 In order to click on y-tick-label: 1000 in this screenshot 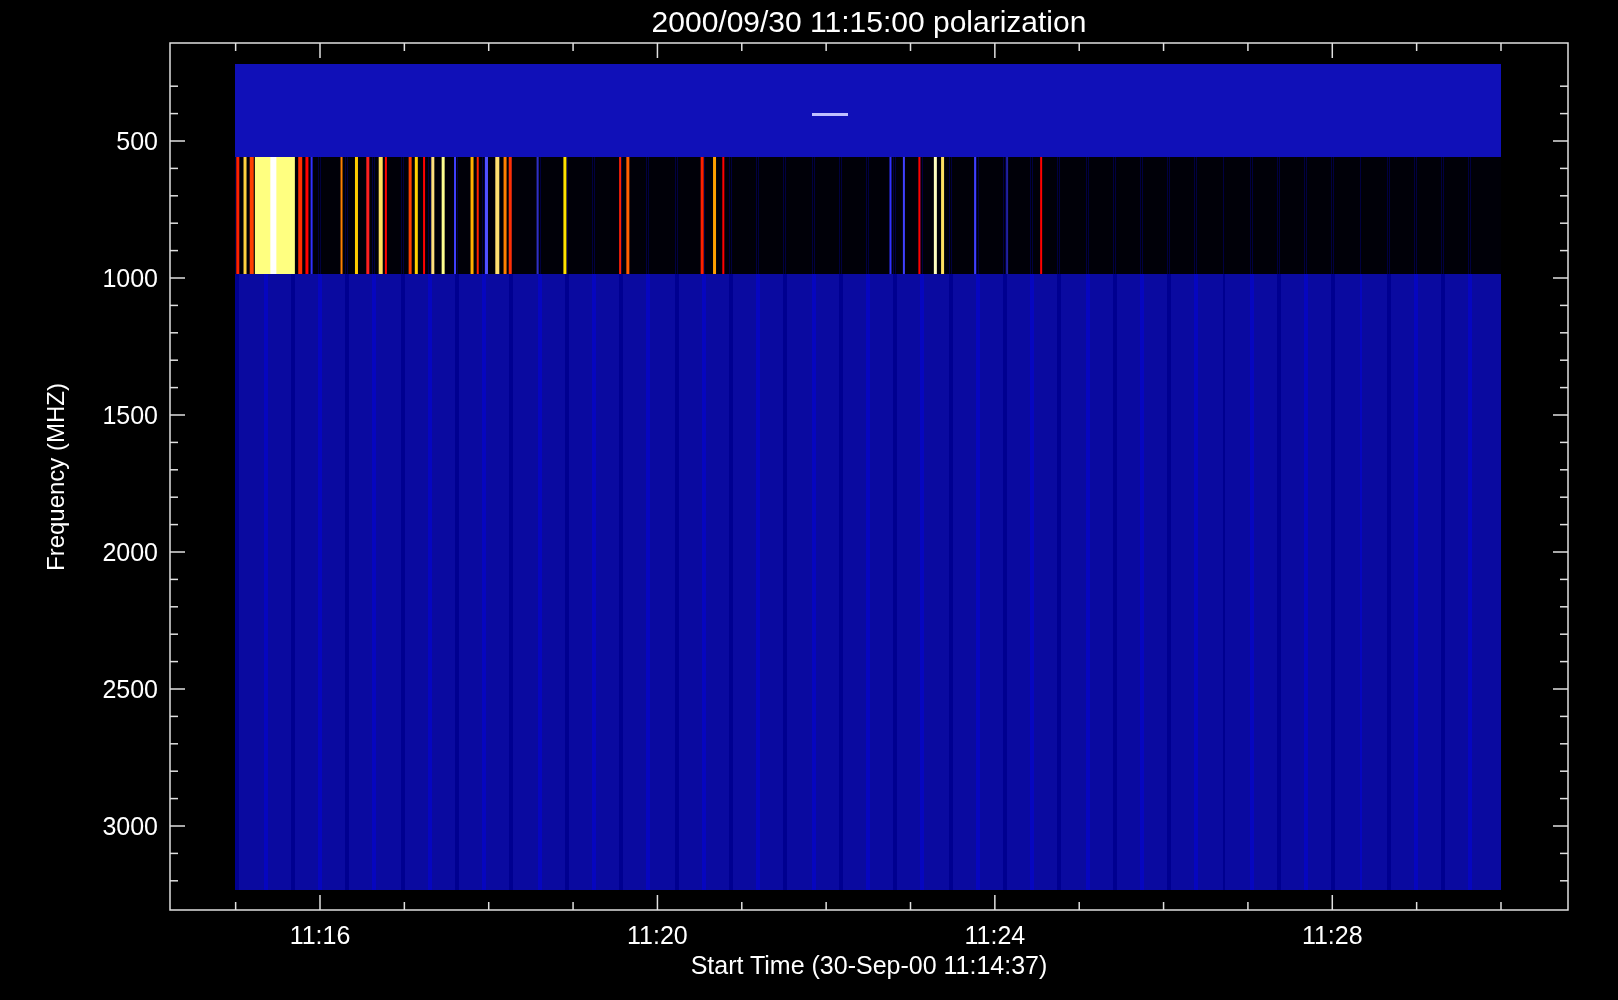, I will do `click(130, 278)`.